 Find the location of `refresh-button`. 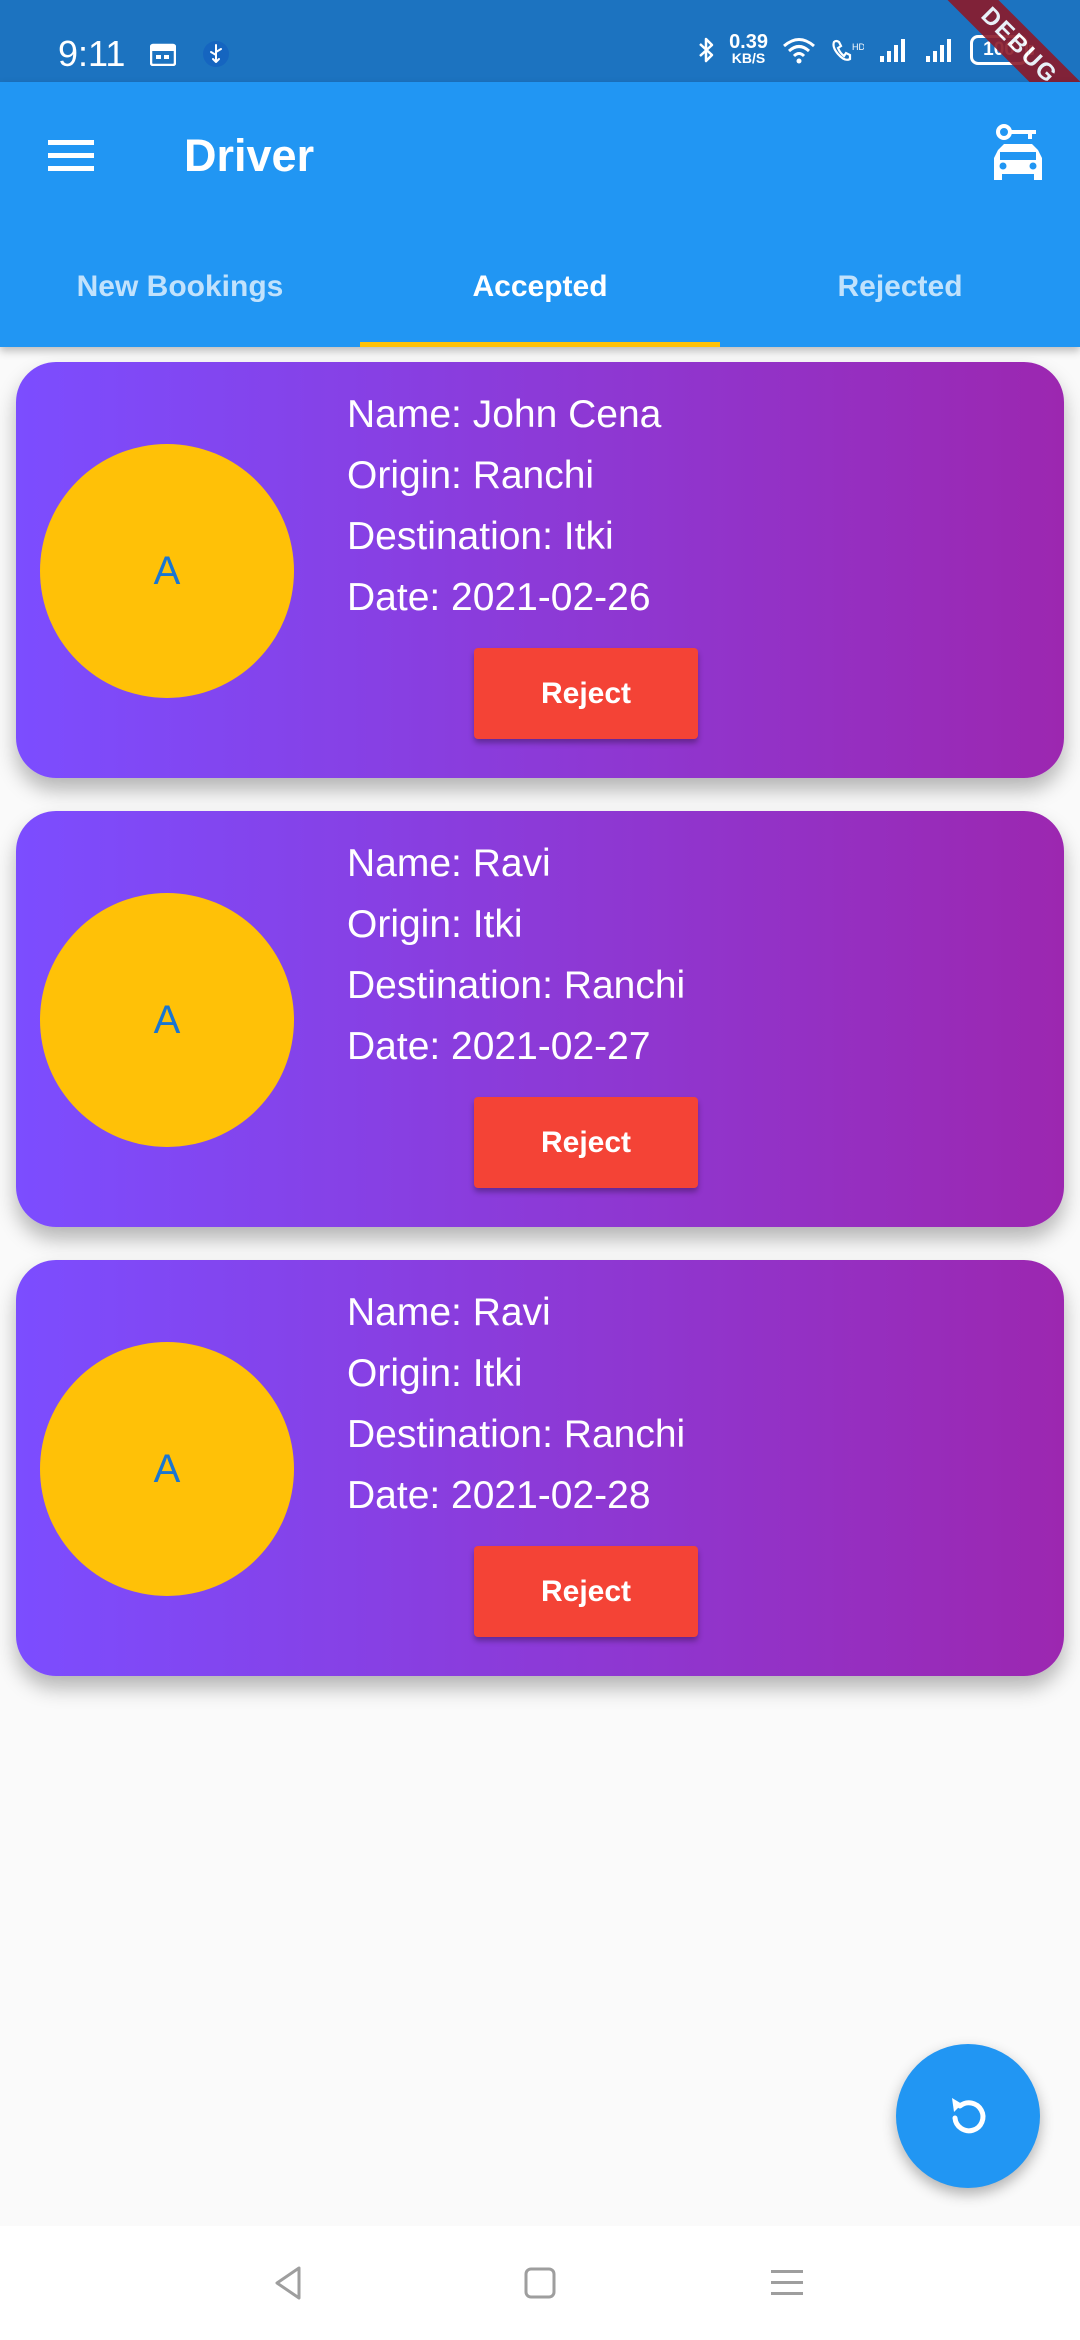

refresh-button is located at coordinates (968, 2116).